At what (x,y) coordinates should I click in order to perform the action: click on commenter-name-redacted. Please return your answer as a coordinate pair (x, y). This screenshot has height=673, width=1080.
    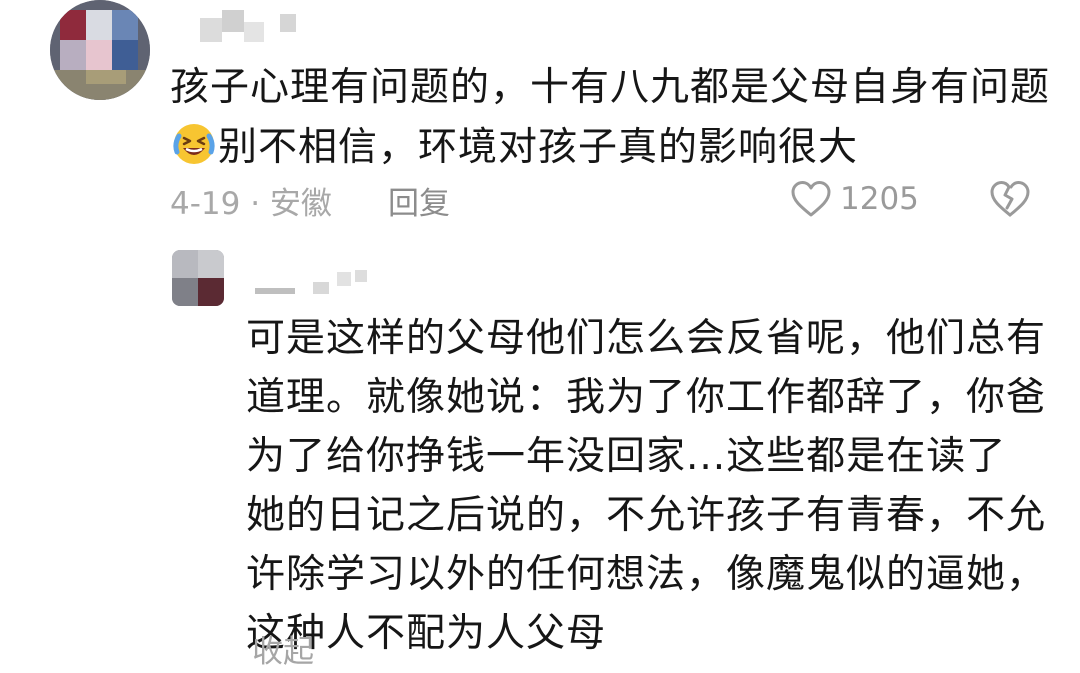
    Looking at the image, I should click on (255, 27).